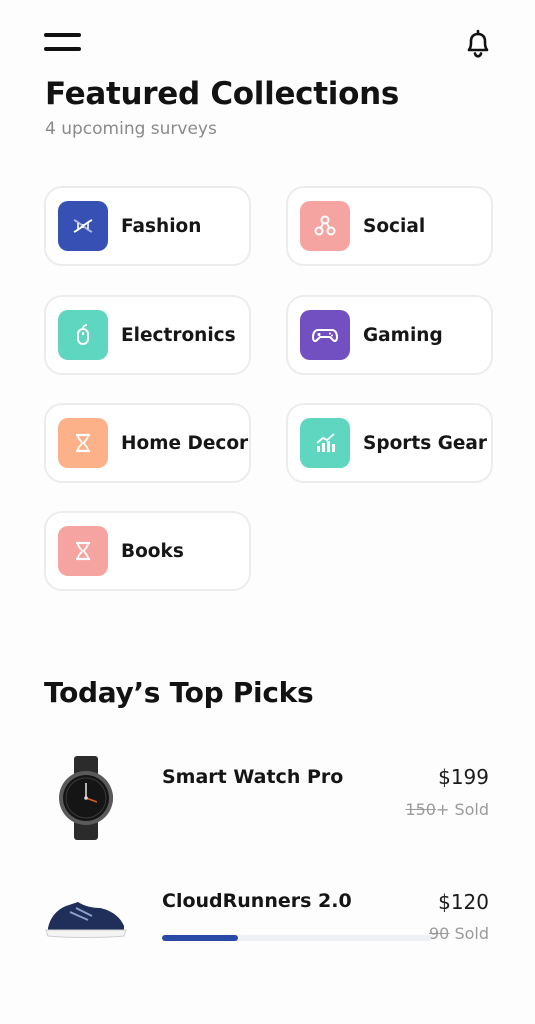  I want to click on collection-card-books: Books, so click(147, 551).